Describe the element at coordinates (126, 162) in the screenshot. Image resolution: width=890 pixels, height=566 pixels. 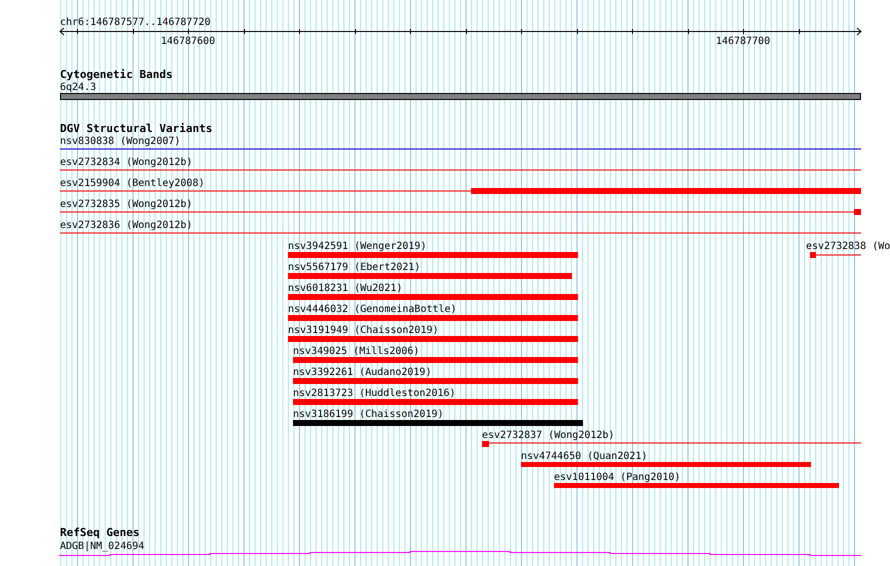
I see `variant-label: esv2732834 (Wong2012b)` at that location.